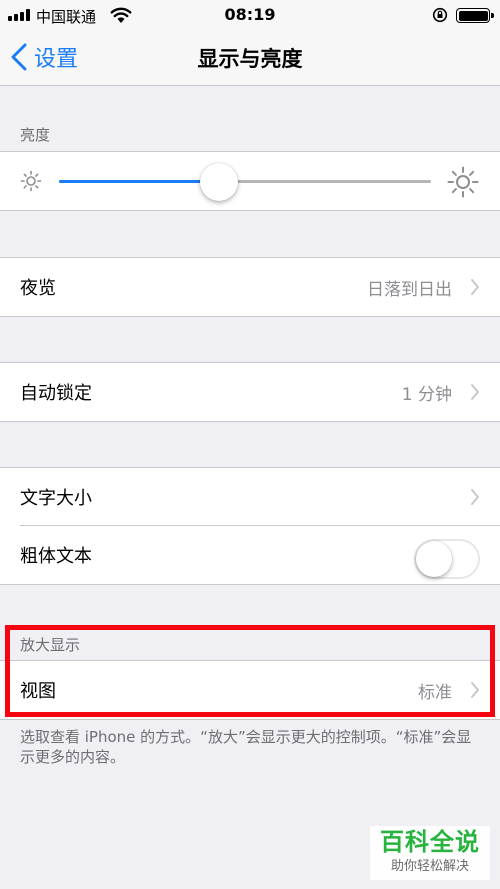 This screenshot has height=889, width=500. I want to click on sun-small-icon, so click(31, 181).